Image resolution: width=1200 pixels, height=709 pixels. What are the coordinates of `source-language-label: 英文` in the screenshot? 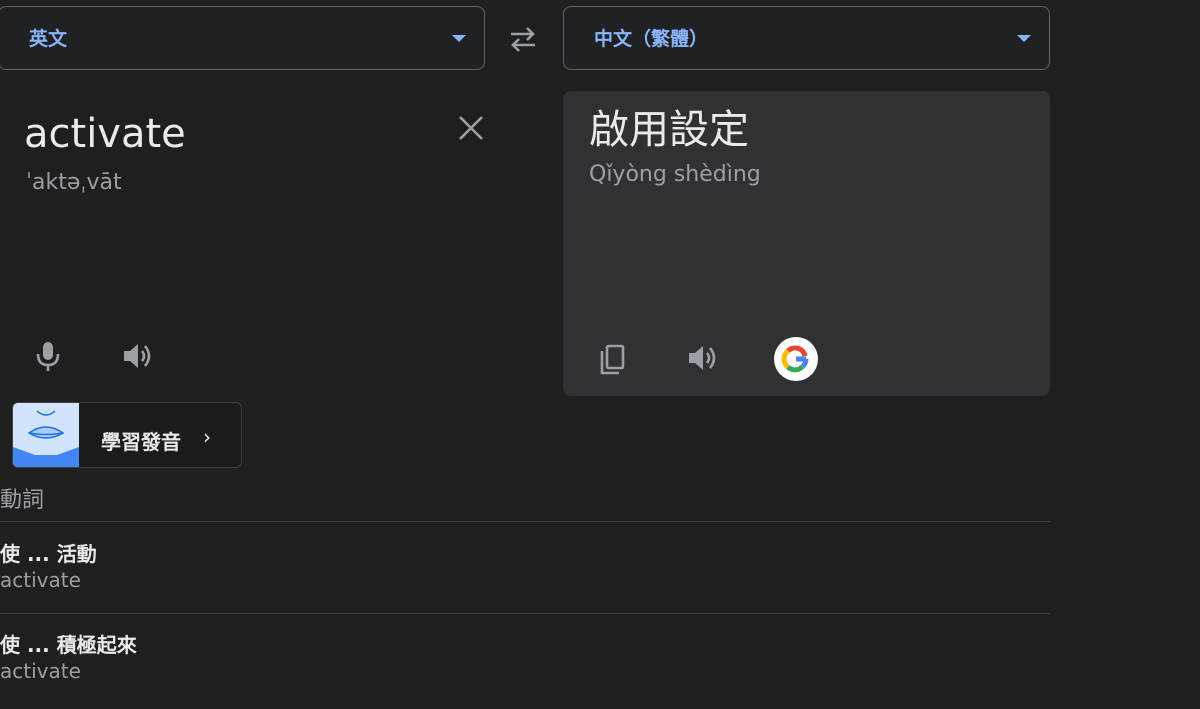 It's located at (48, 39).